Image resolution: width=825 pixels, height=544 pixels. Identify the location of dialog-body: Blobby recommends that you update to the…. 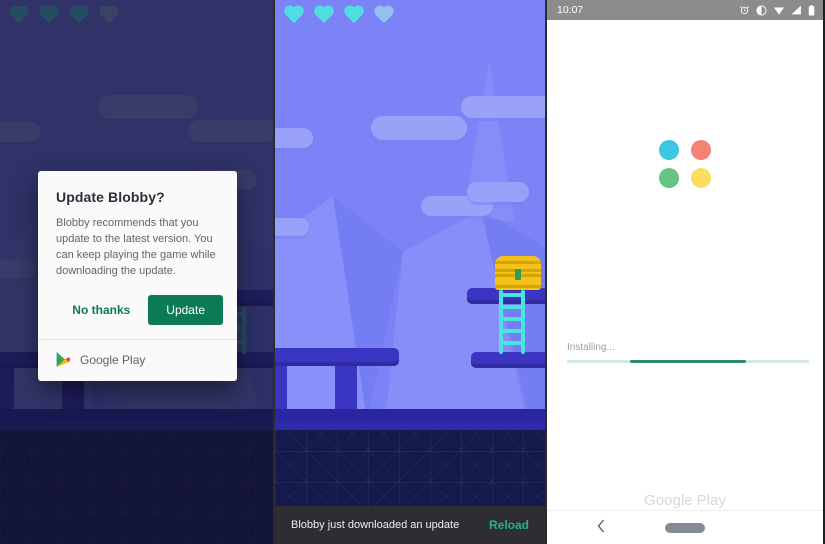
(136, 247).